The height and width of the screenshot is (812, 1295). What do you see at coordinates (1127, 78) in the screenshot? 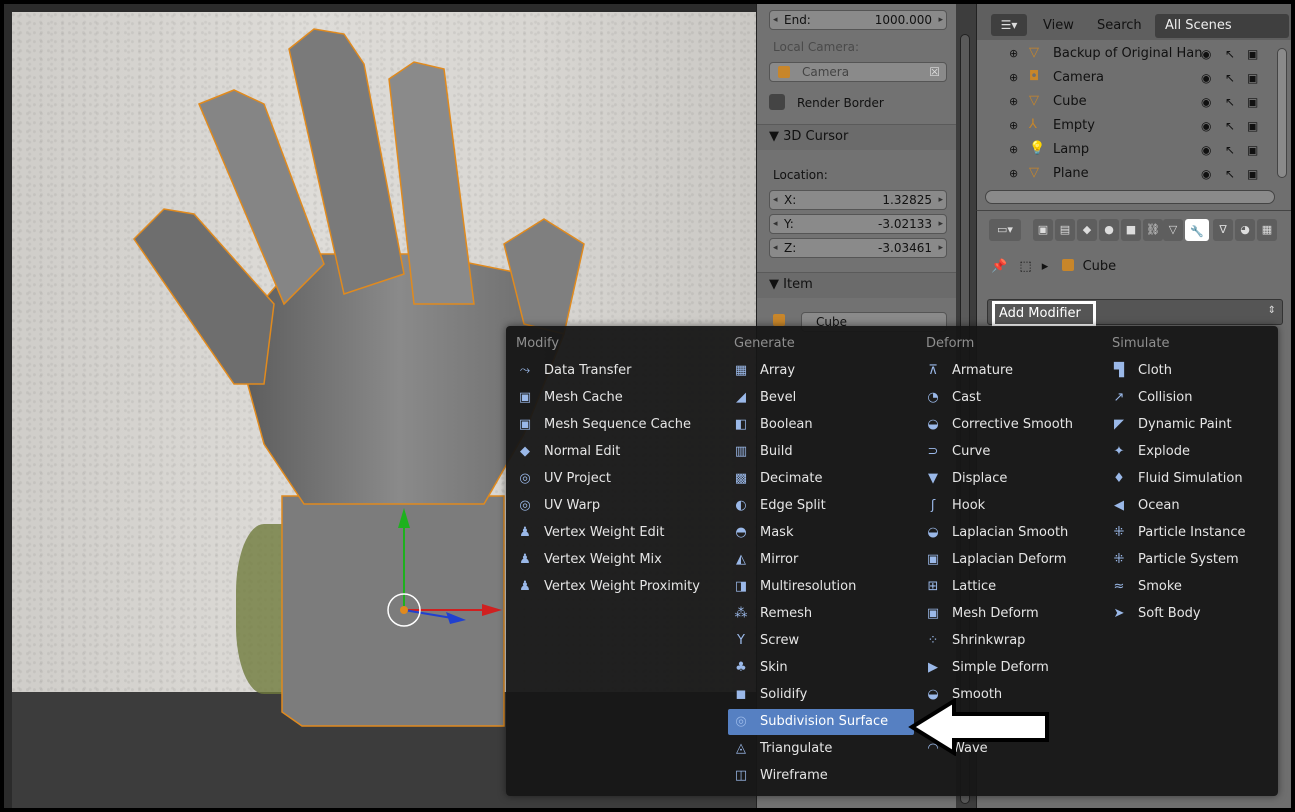
I see `outliner-row: ⊕ ◘ Camera ◉ ↖ ▣` at bounding box center [1127, 78].